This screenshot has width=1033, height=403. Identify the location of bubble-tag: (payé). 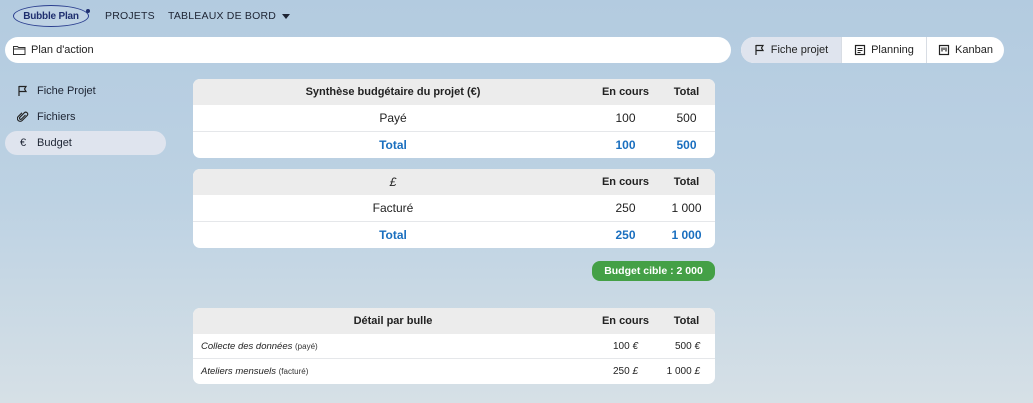
(306, 346).